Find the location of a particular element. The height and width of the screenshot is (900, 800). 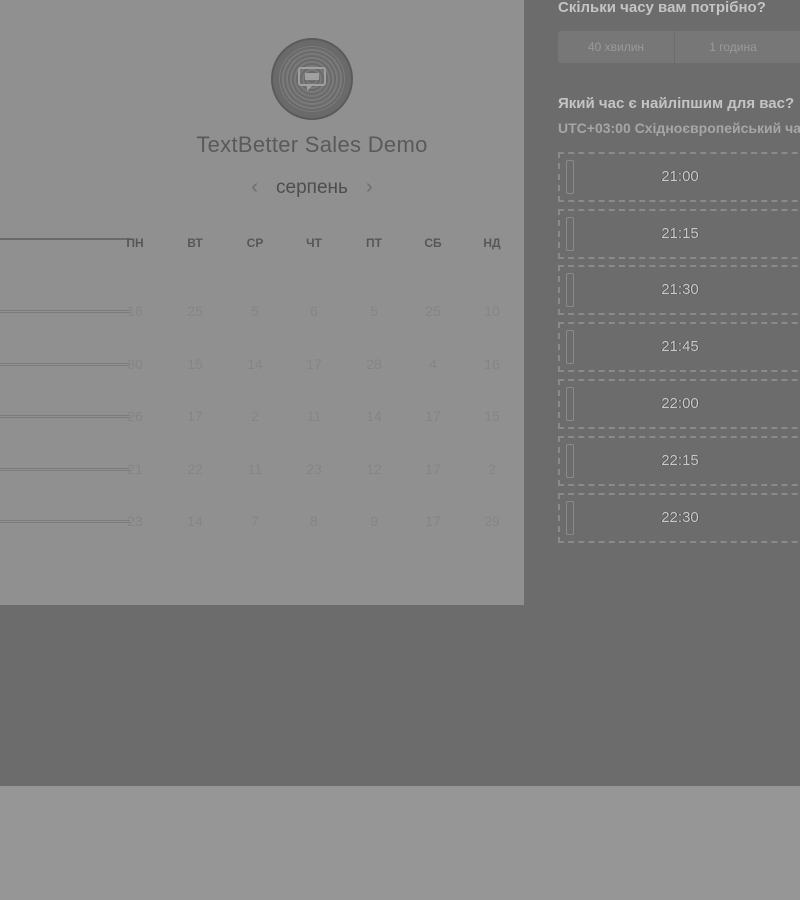

weekday-wed: СР is located at coordinates (255, 243).